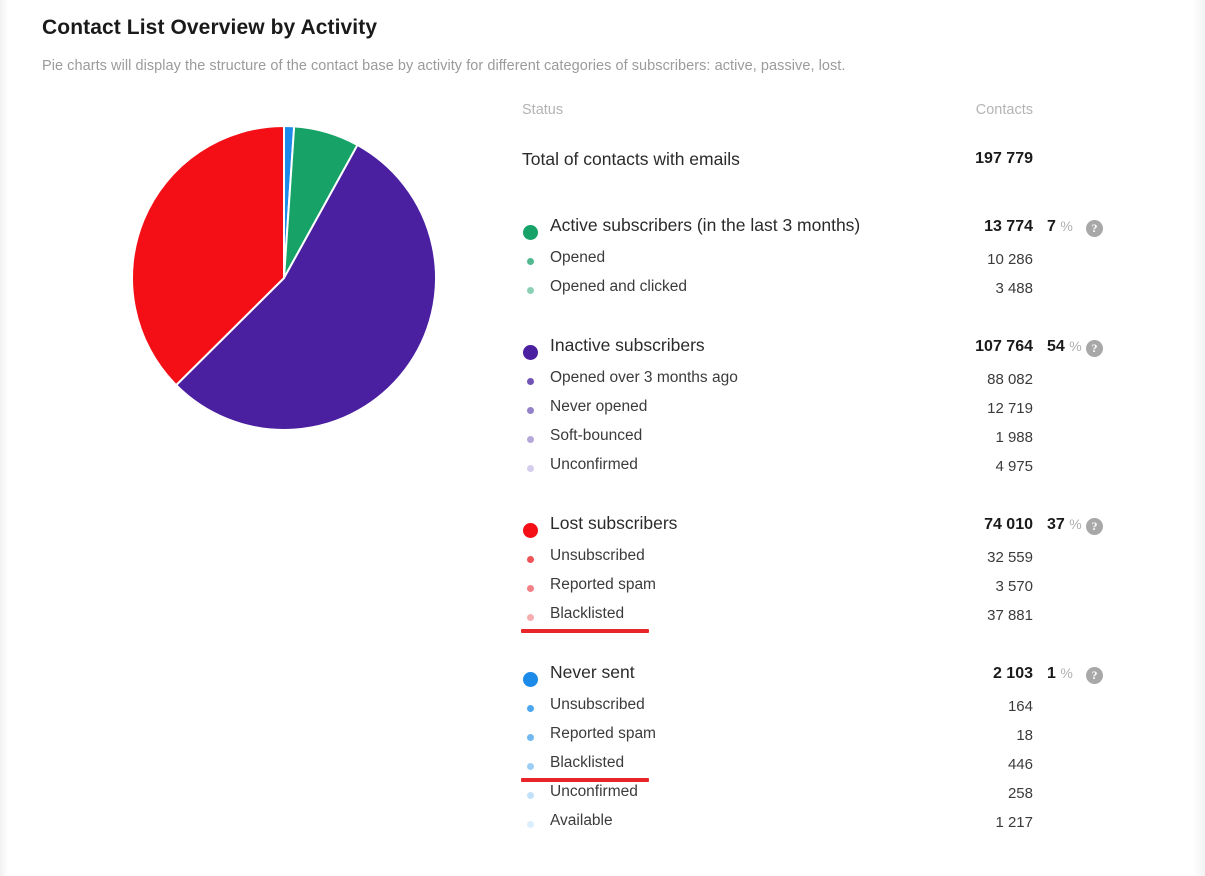  I want to click on status-sub-value: 446, so click(1020, 764).